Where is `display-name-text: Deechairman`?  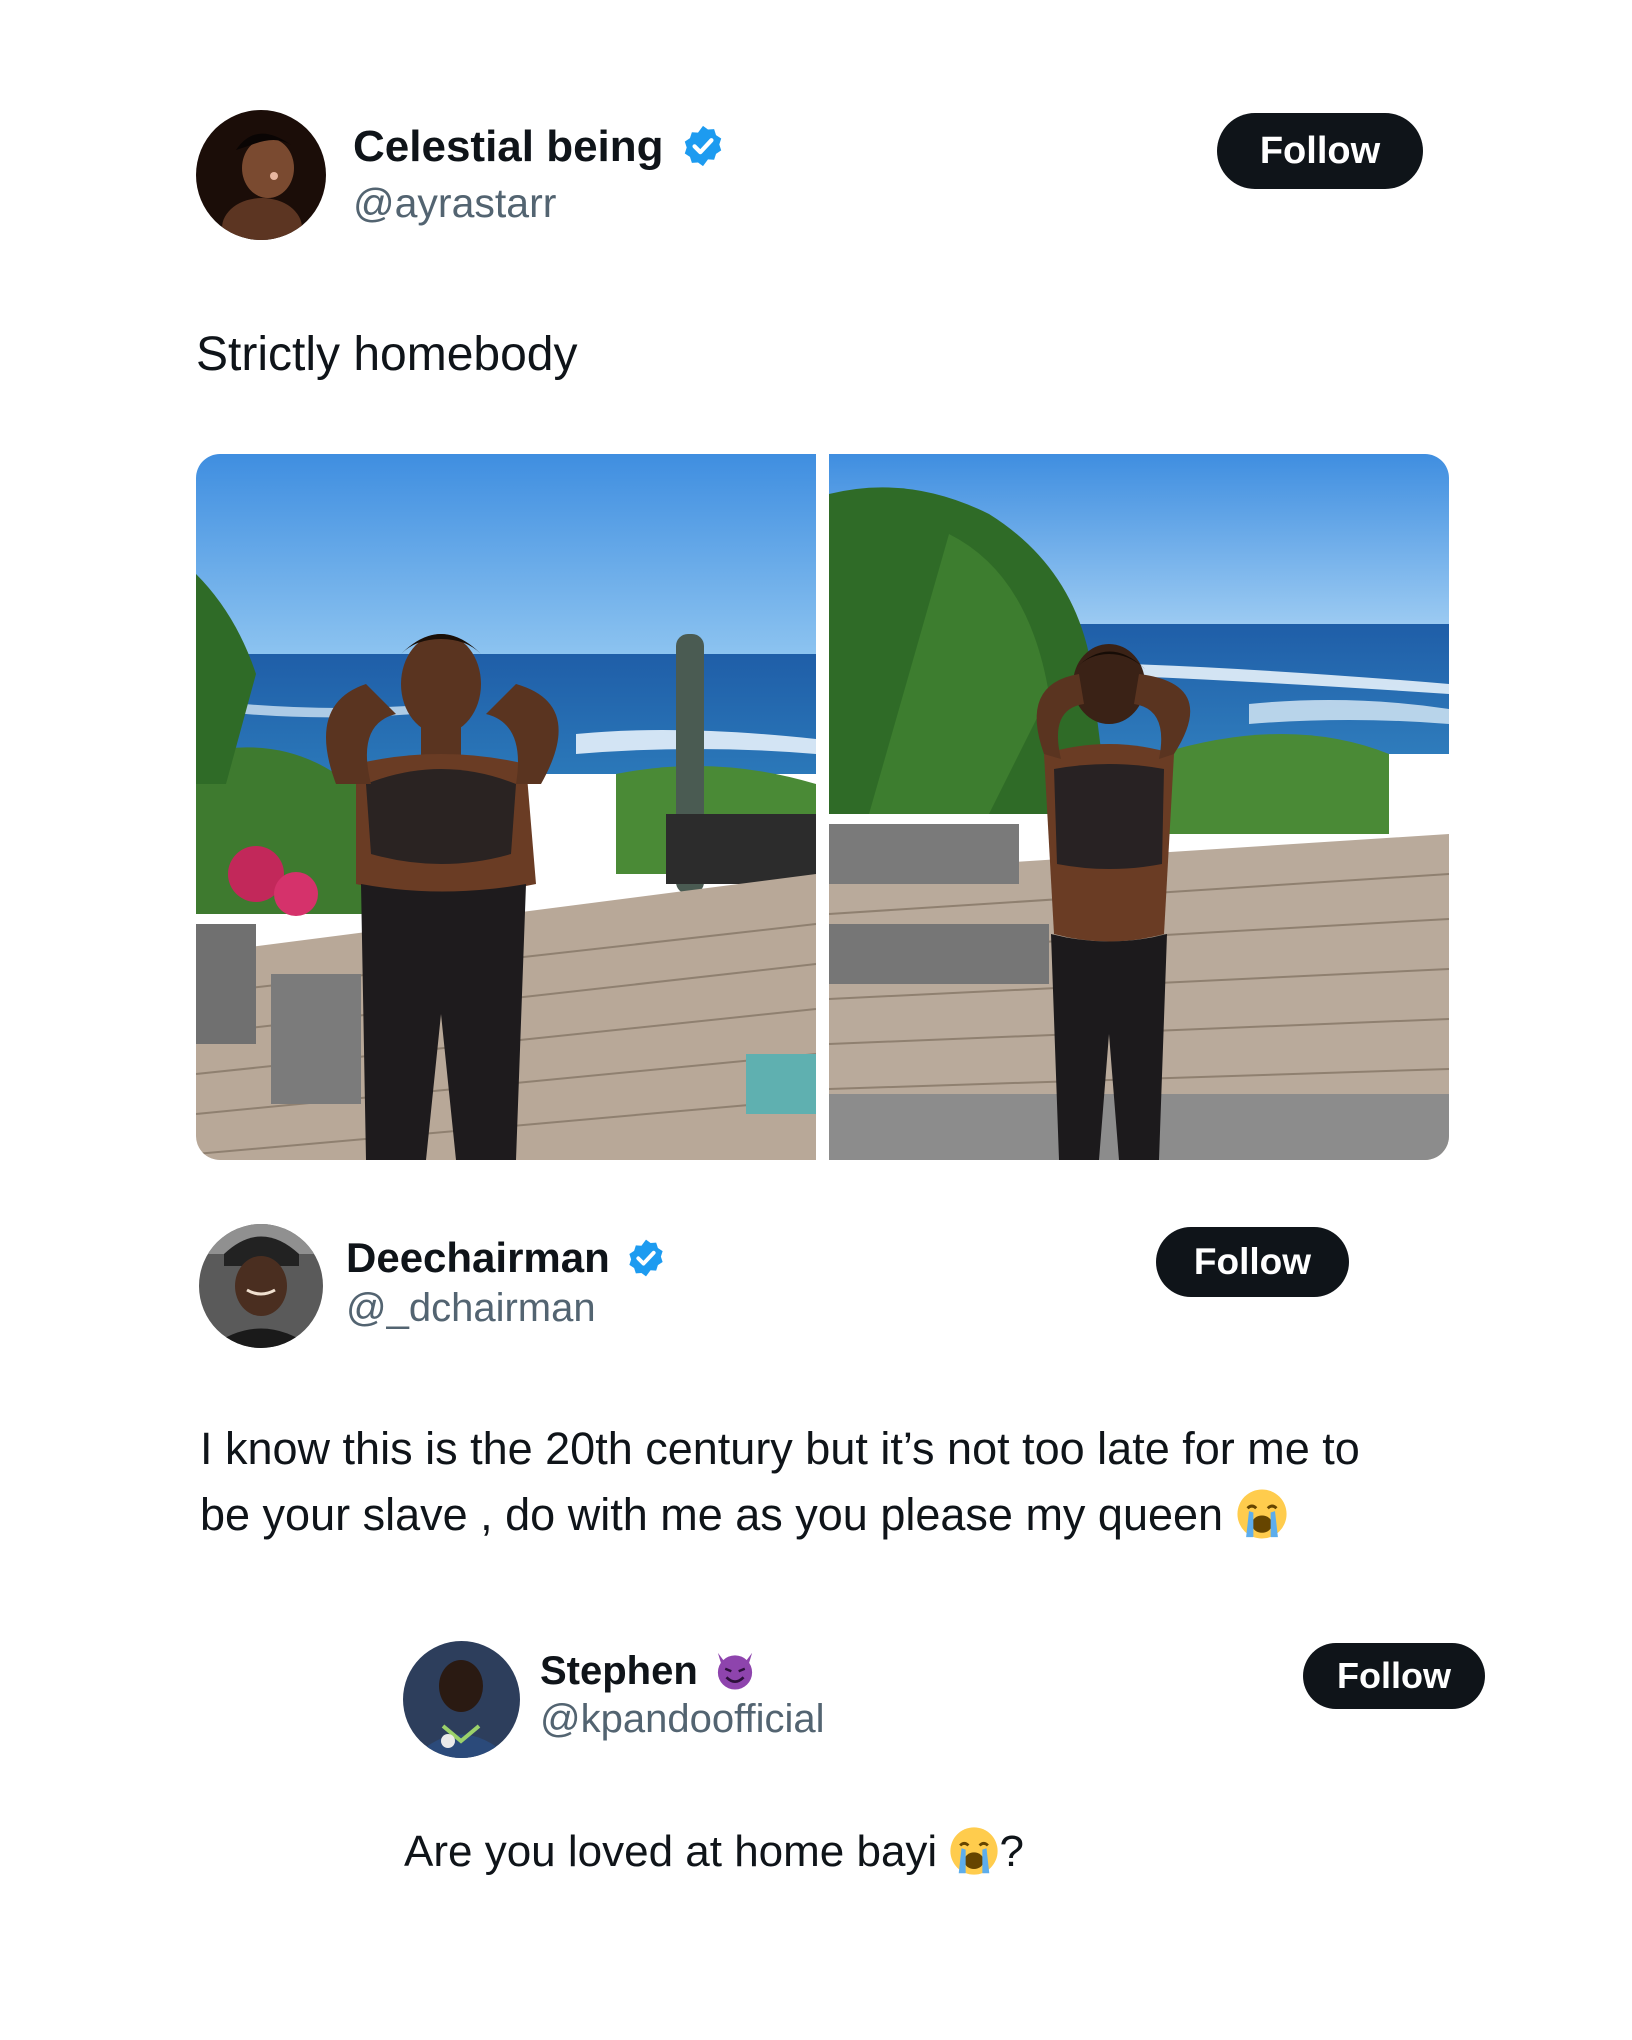
display-name-text: Deechairman is located at coordinates (478, 1257).